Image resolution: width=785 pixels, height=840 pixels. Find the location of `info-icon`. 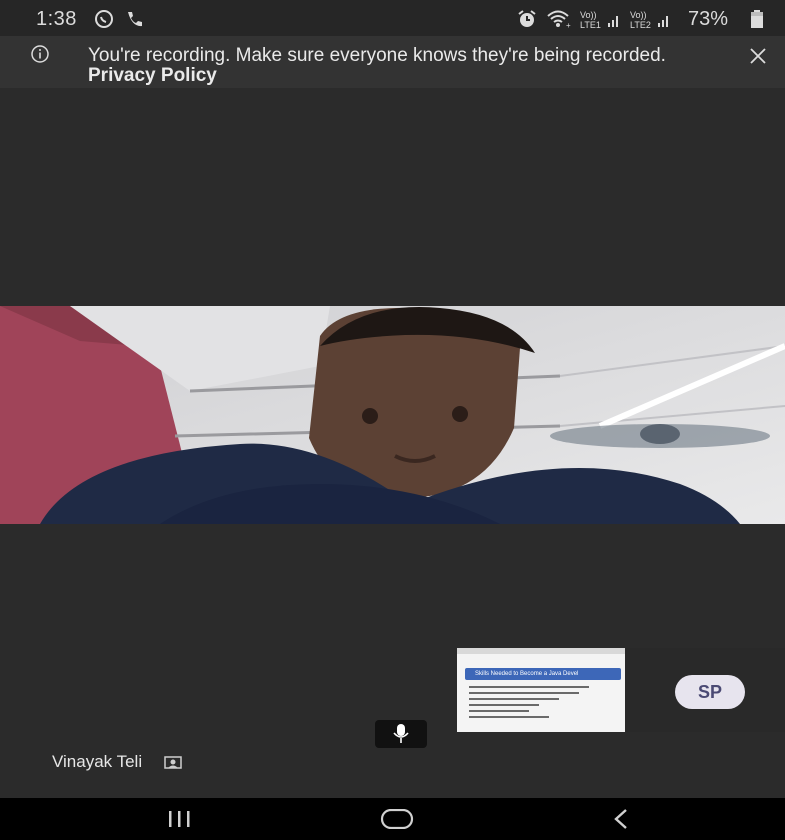

info-icon is located at coordinates (40, 54).